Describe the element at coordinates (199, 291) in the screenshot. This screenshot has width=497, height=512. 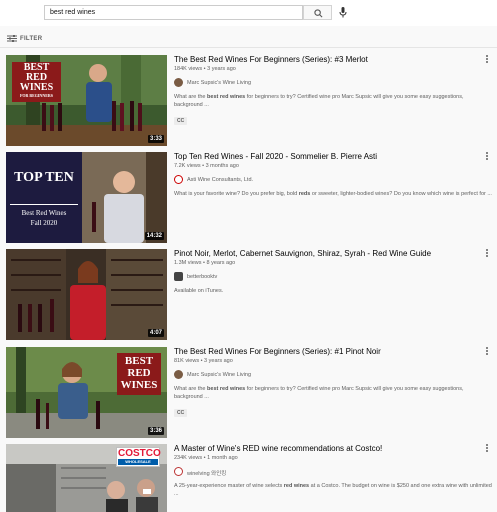
I see `desc-text: Available on iTunes.` at that location.